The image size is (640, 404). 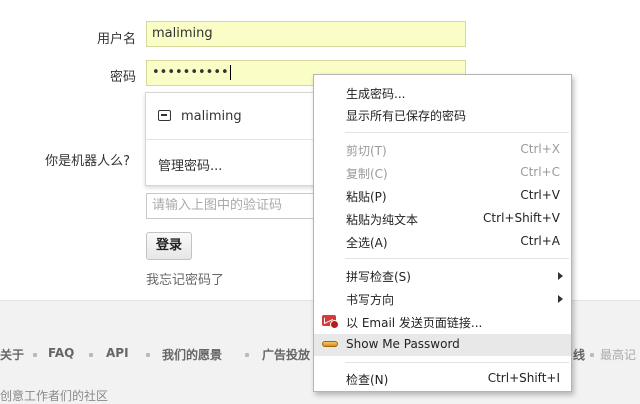 What do you see at coordinates (61, 353) in the screenshot?
I see `footer-link-faq: FAQ` at bounding box center [61, 353].